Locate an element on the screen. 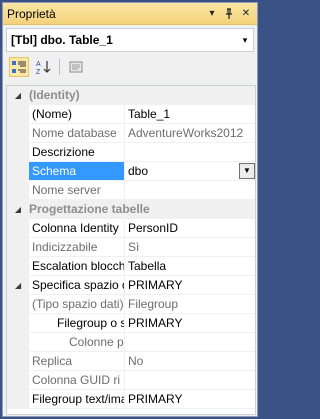 The width and height of the screenshot is (320, 419). schema-value: dbo is located at coordinates (138, 171).